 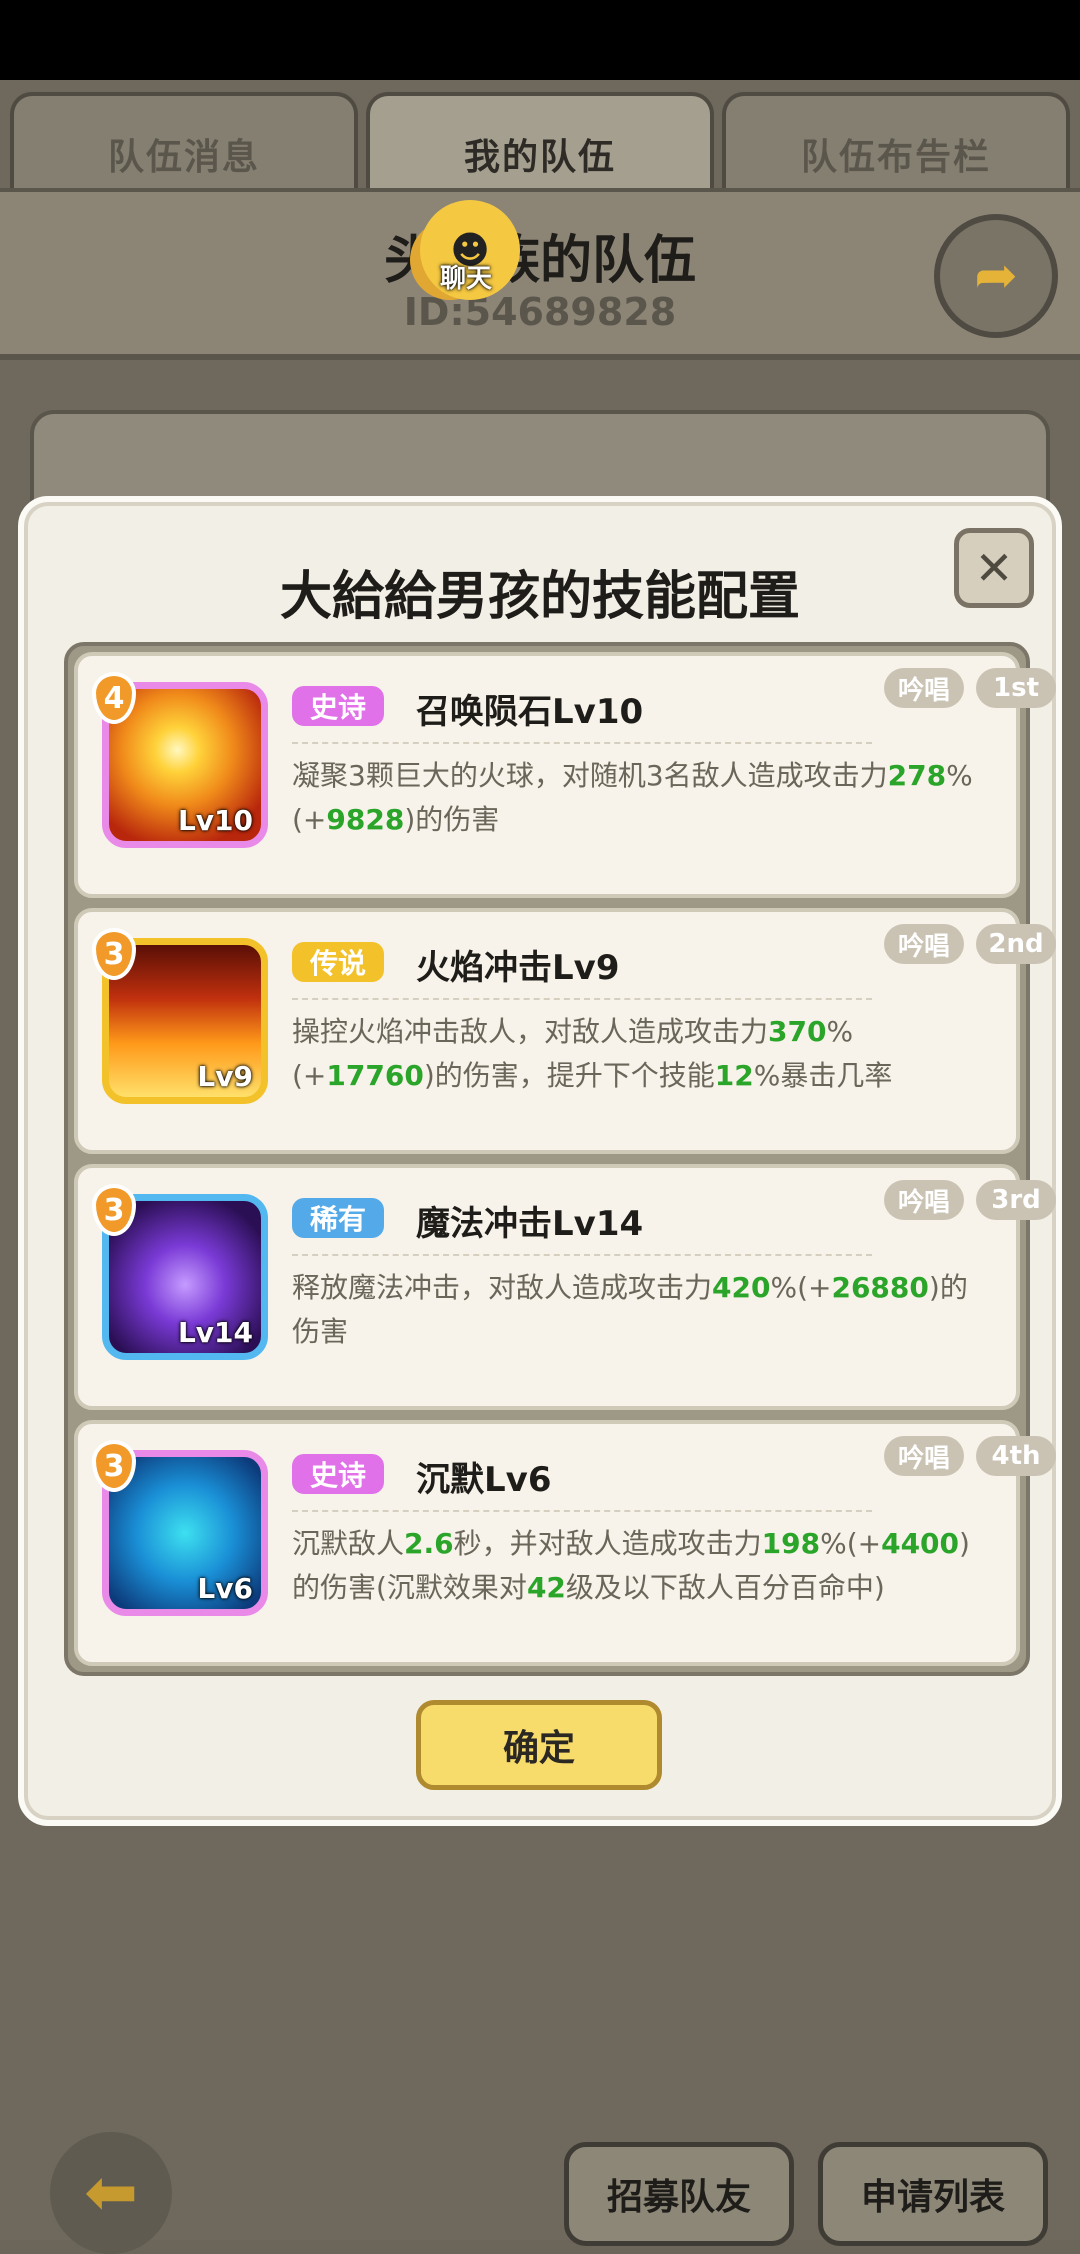 What do you see at coordinates (632, 797) in the screenshot?
I see `skill-description: 凝聚3颗巨大的火球，对随机3名敌人造成攻击力278%(+9828)的伤害` at bounding box center [632, 797].